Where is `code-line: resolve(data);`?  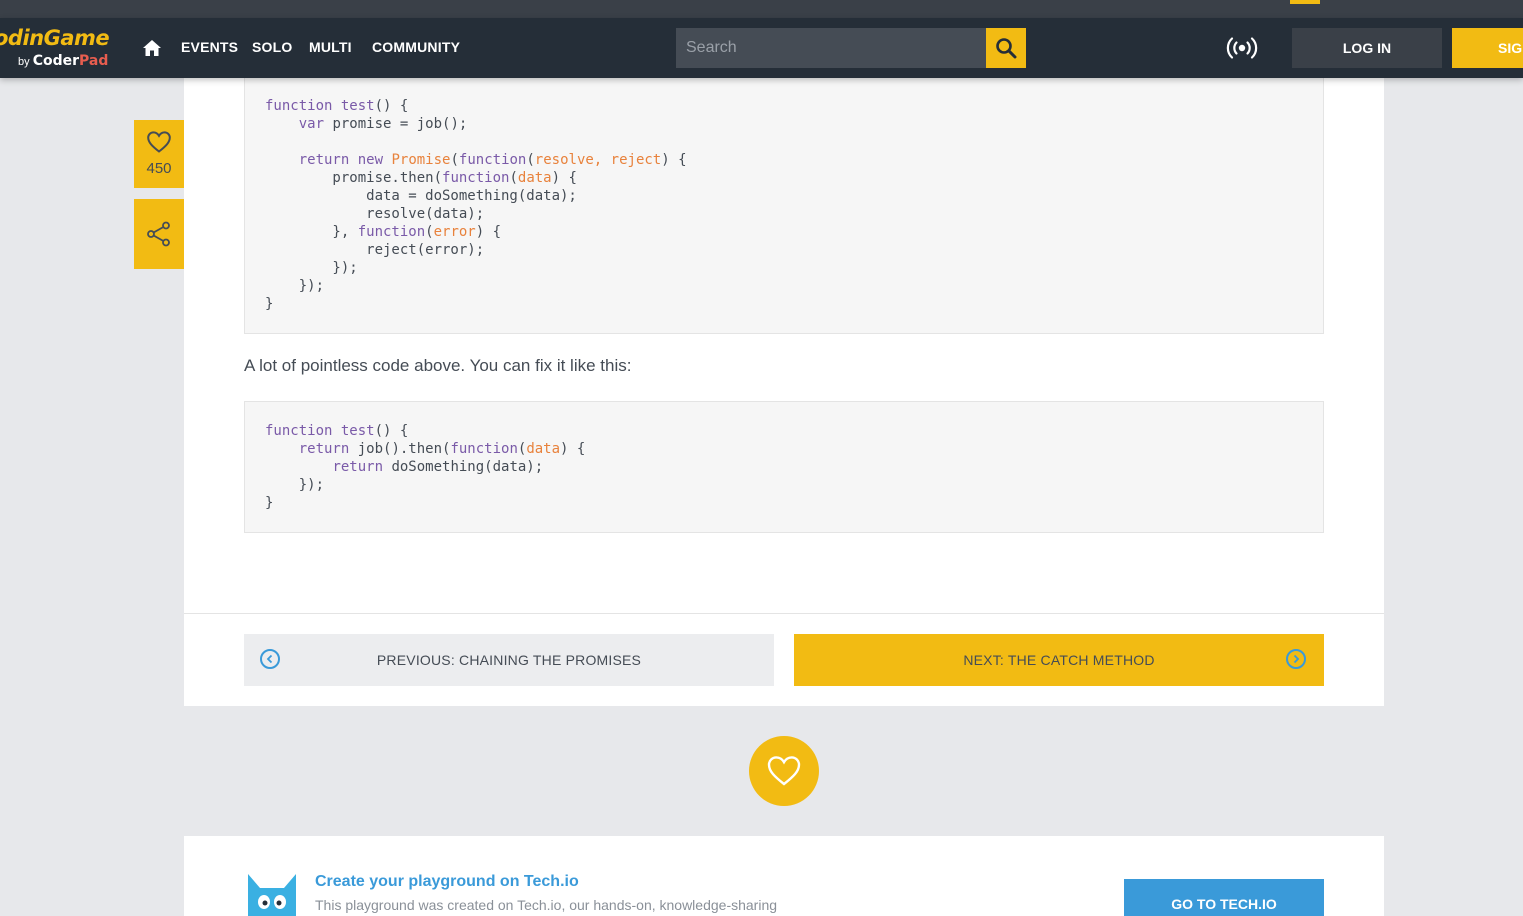
code-line: resolve(data); is located at coordinates (374, 214).